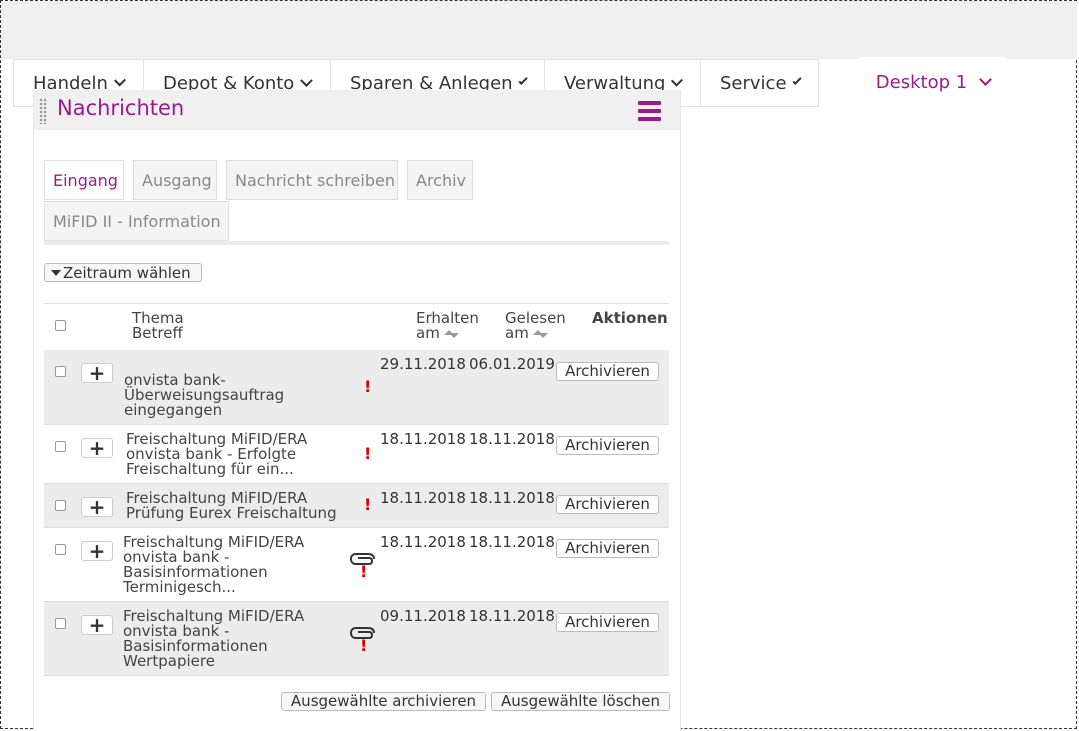 Image resolution: width=1079 pixels, height=731 pixels. I want to click on widget-header: Nachrichten, so click(357, 110).